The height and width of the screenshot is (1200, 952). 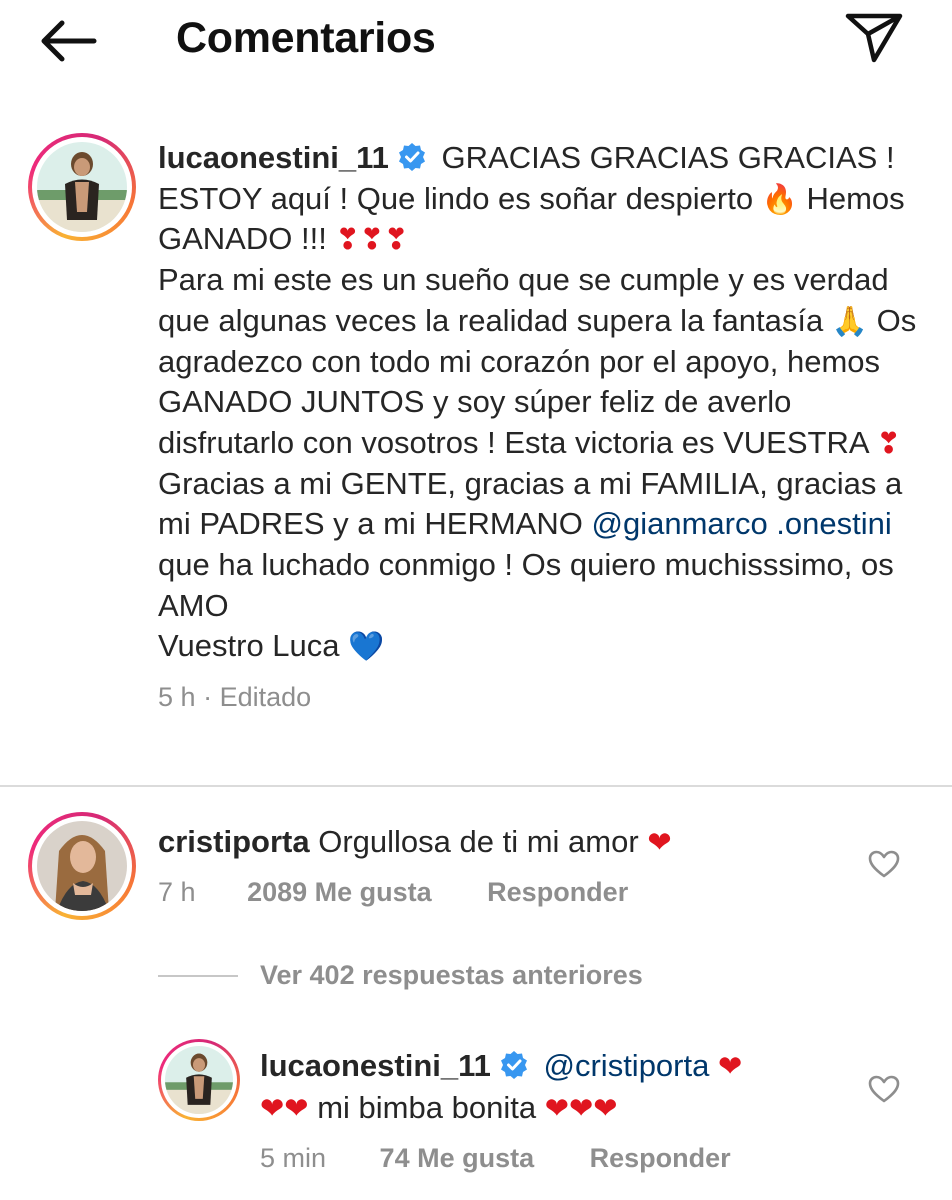 What do you see at coordinates (198, 976) in the screenshot?
I see `replies-line` at bounding box center [198, 976].